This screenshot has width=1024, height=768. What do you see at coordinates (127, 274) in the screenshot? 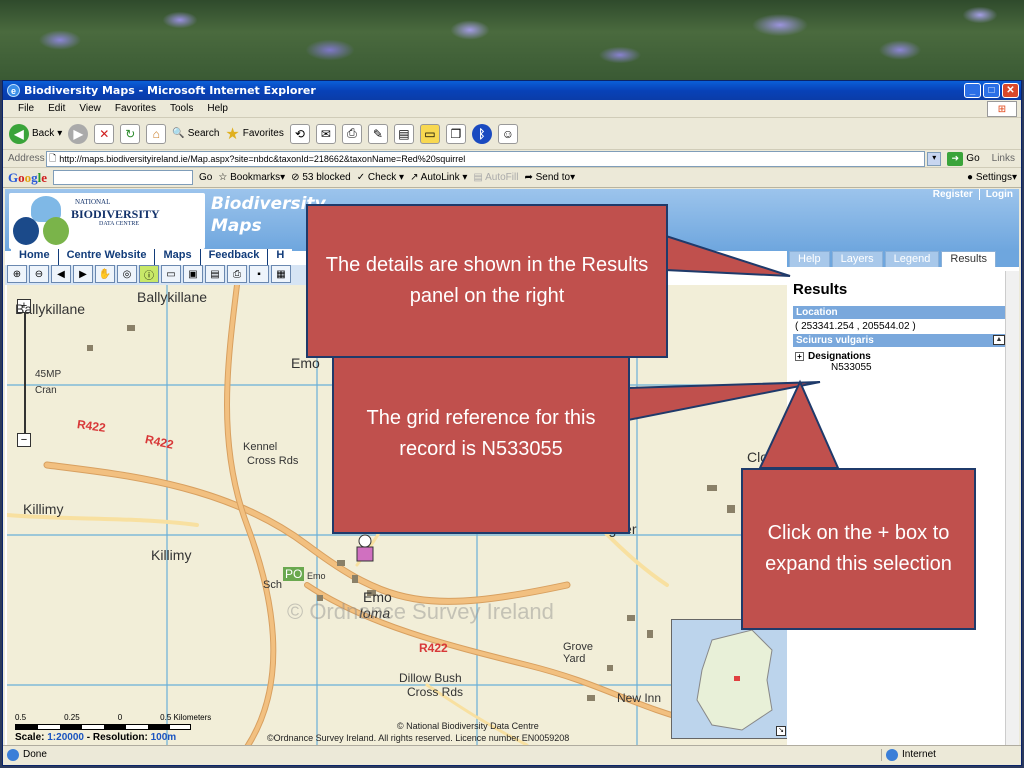
I see `full-extent-icon: ◎` at bounding box center [127, 274].